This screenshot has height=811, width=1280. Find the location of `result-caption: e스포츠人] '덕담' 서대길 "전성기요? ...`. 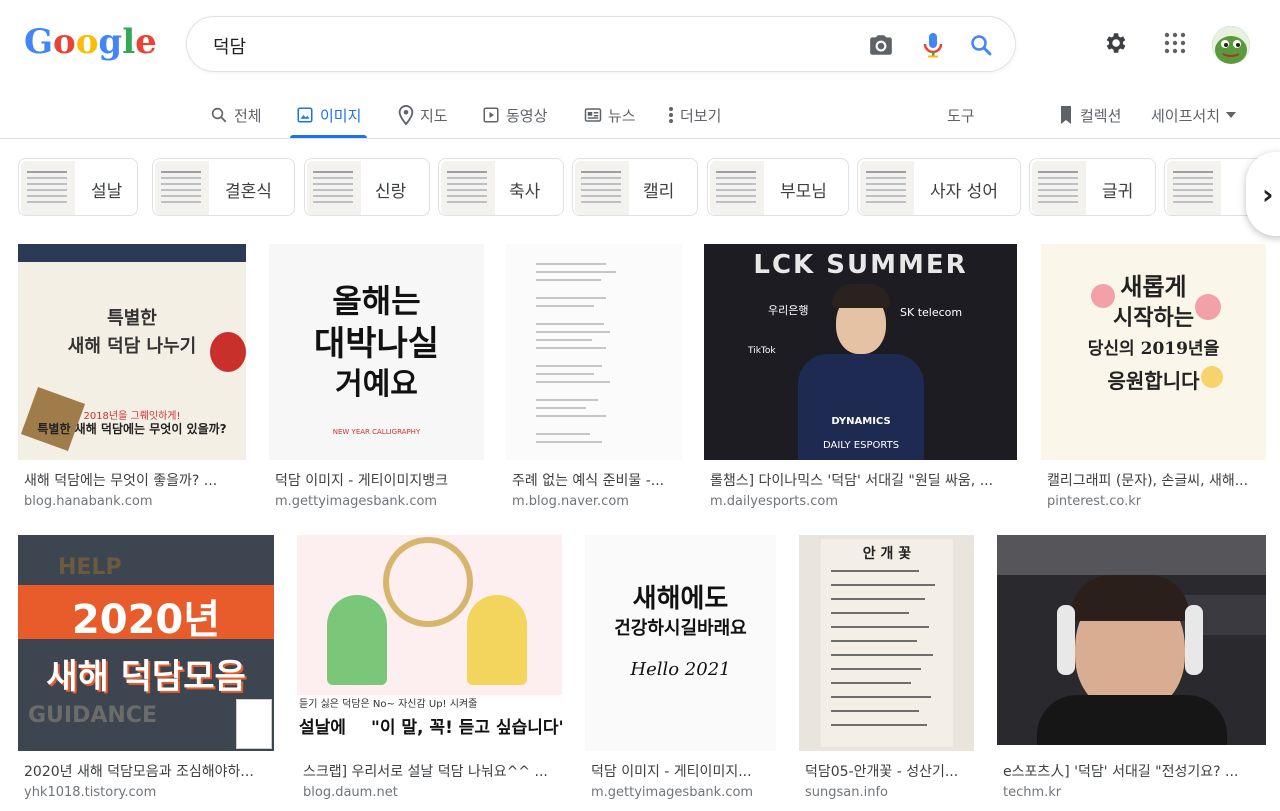

result-caption: e스포츠人] '덕담' 서대길 "전성기요? ... is located at coordinates (1121, 772).